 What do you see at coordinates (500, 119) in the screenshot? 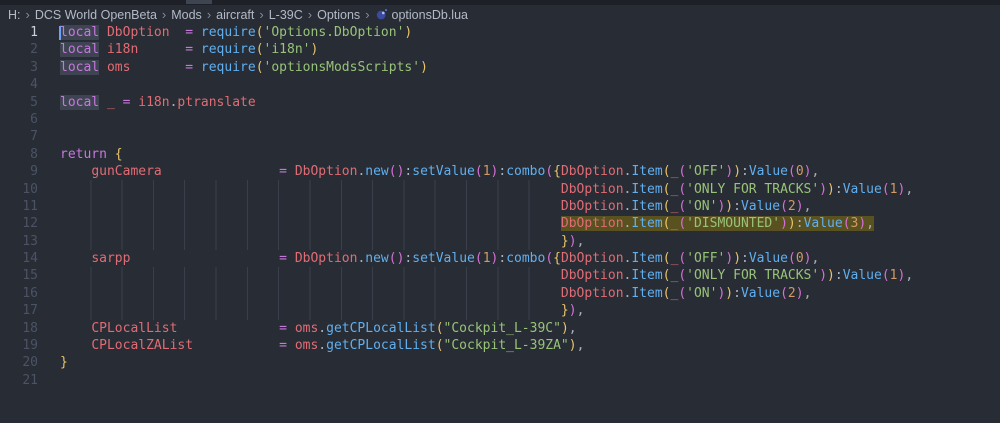
I see `code-line-6: 6` at bounding box center [500, 119].